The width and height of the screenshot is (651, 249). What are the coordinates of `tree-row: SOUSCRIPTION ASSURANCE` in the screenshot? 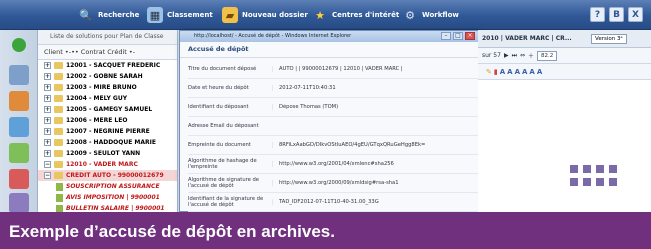 It's located at (107, 186).